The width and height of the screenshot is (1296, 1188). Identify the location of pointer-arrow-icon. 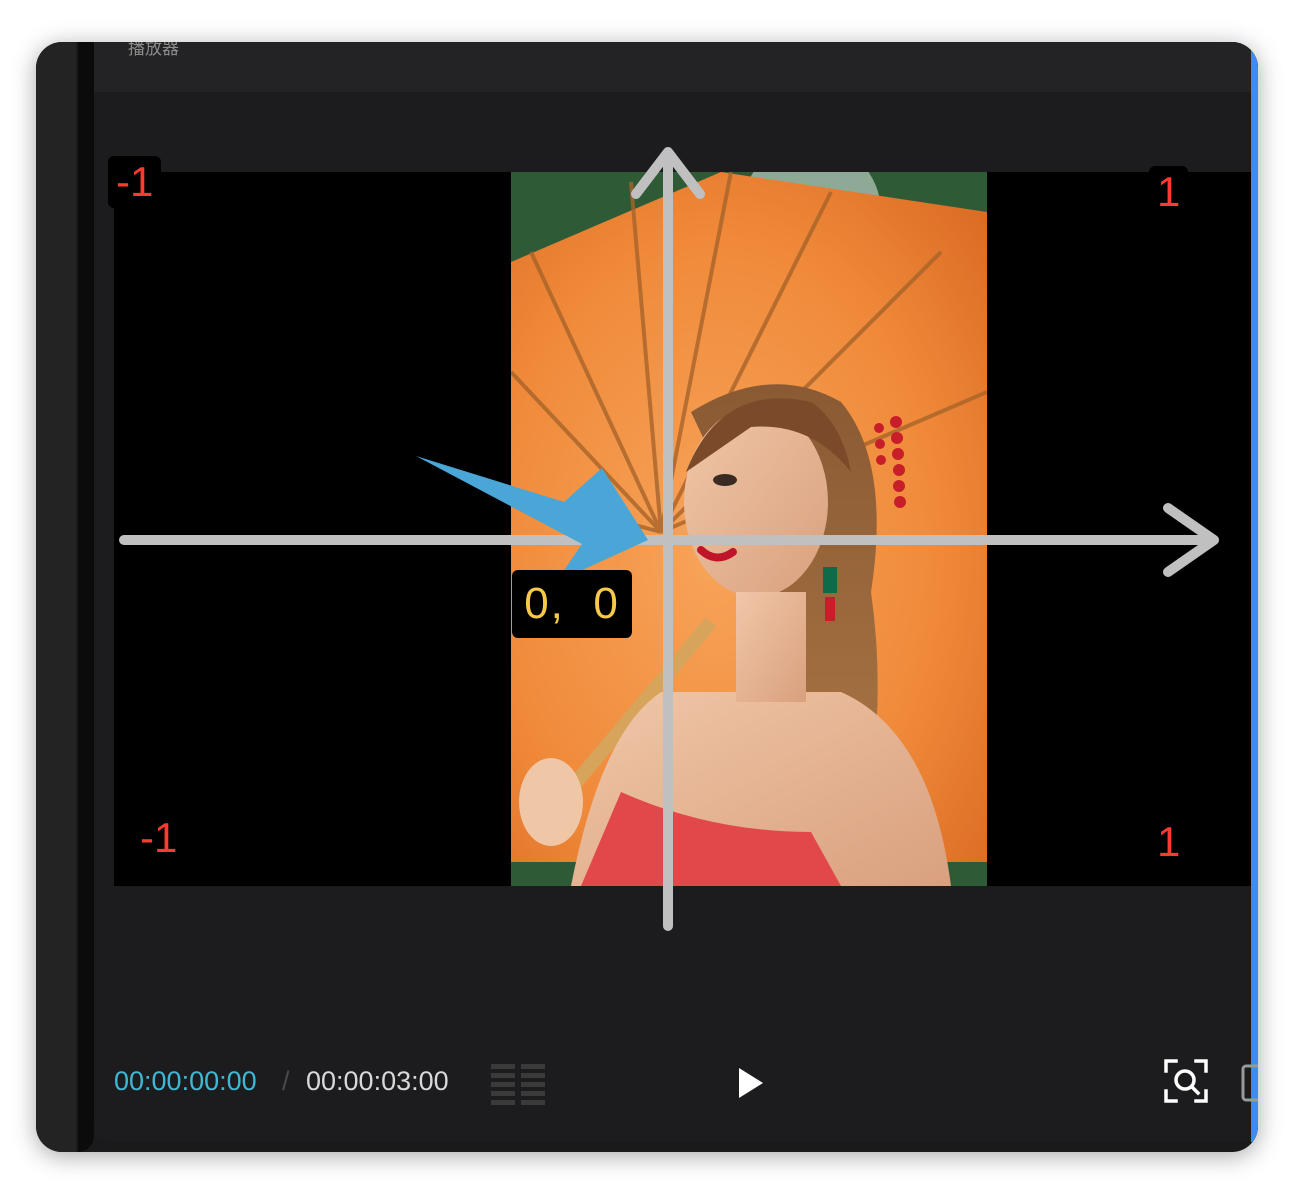
(532, 519).